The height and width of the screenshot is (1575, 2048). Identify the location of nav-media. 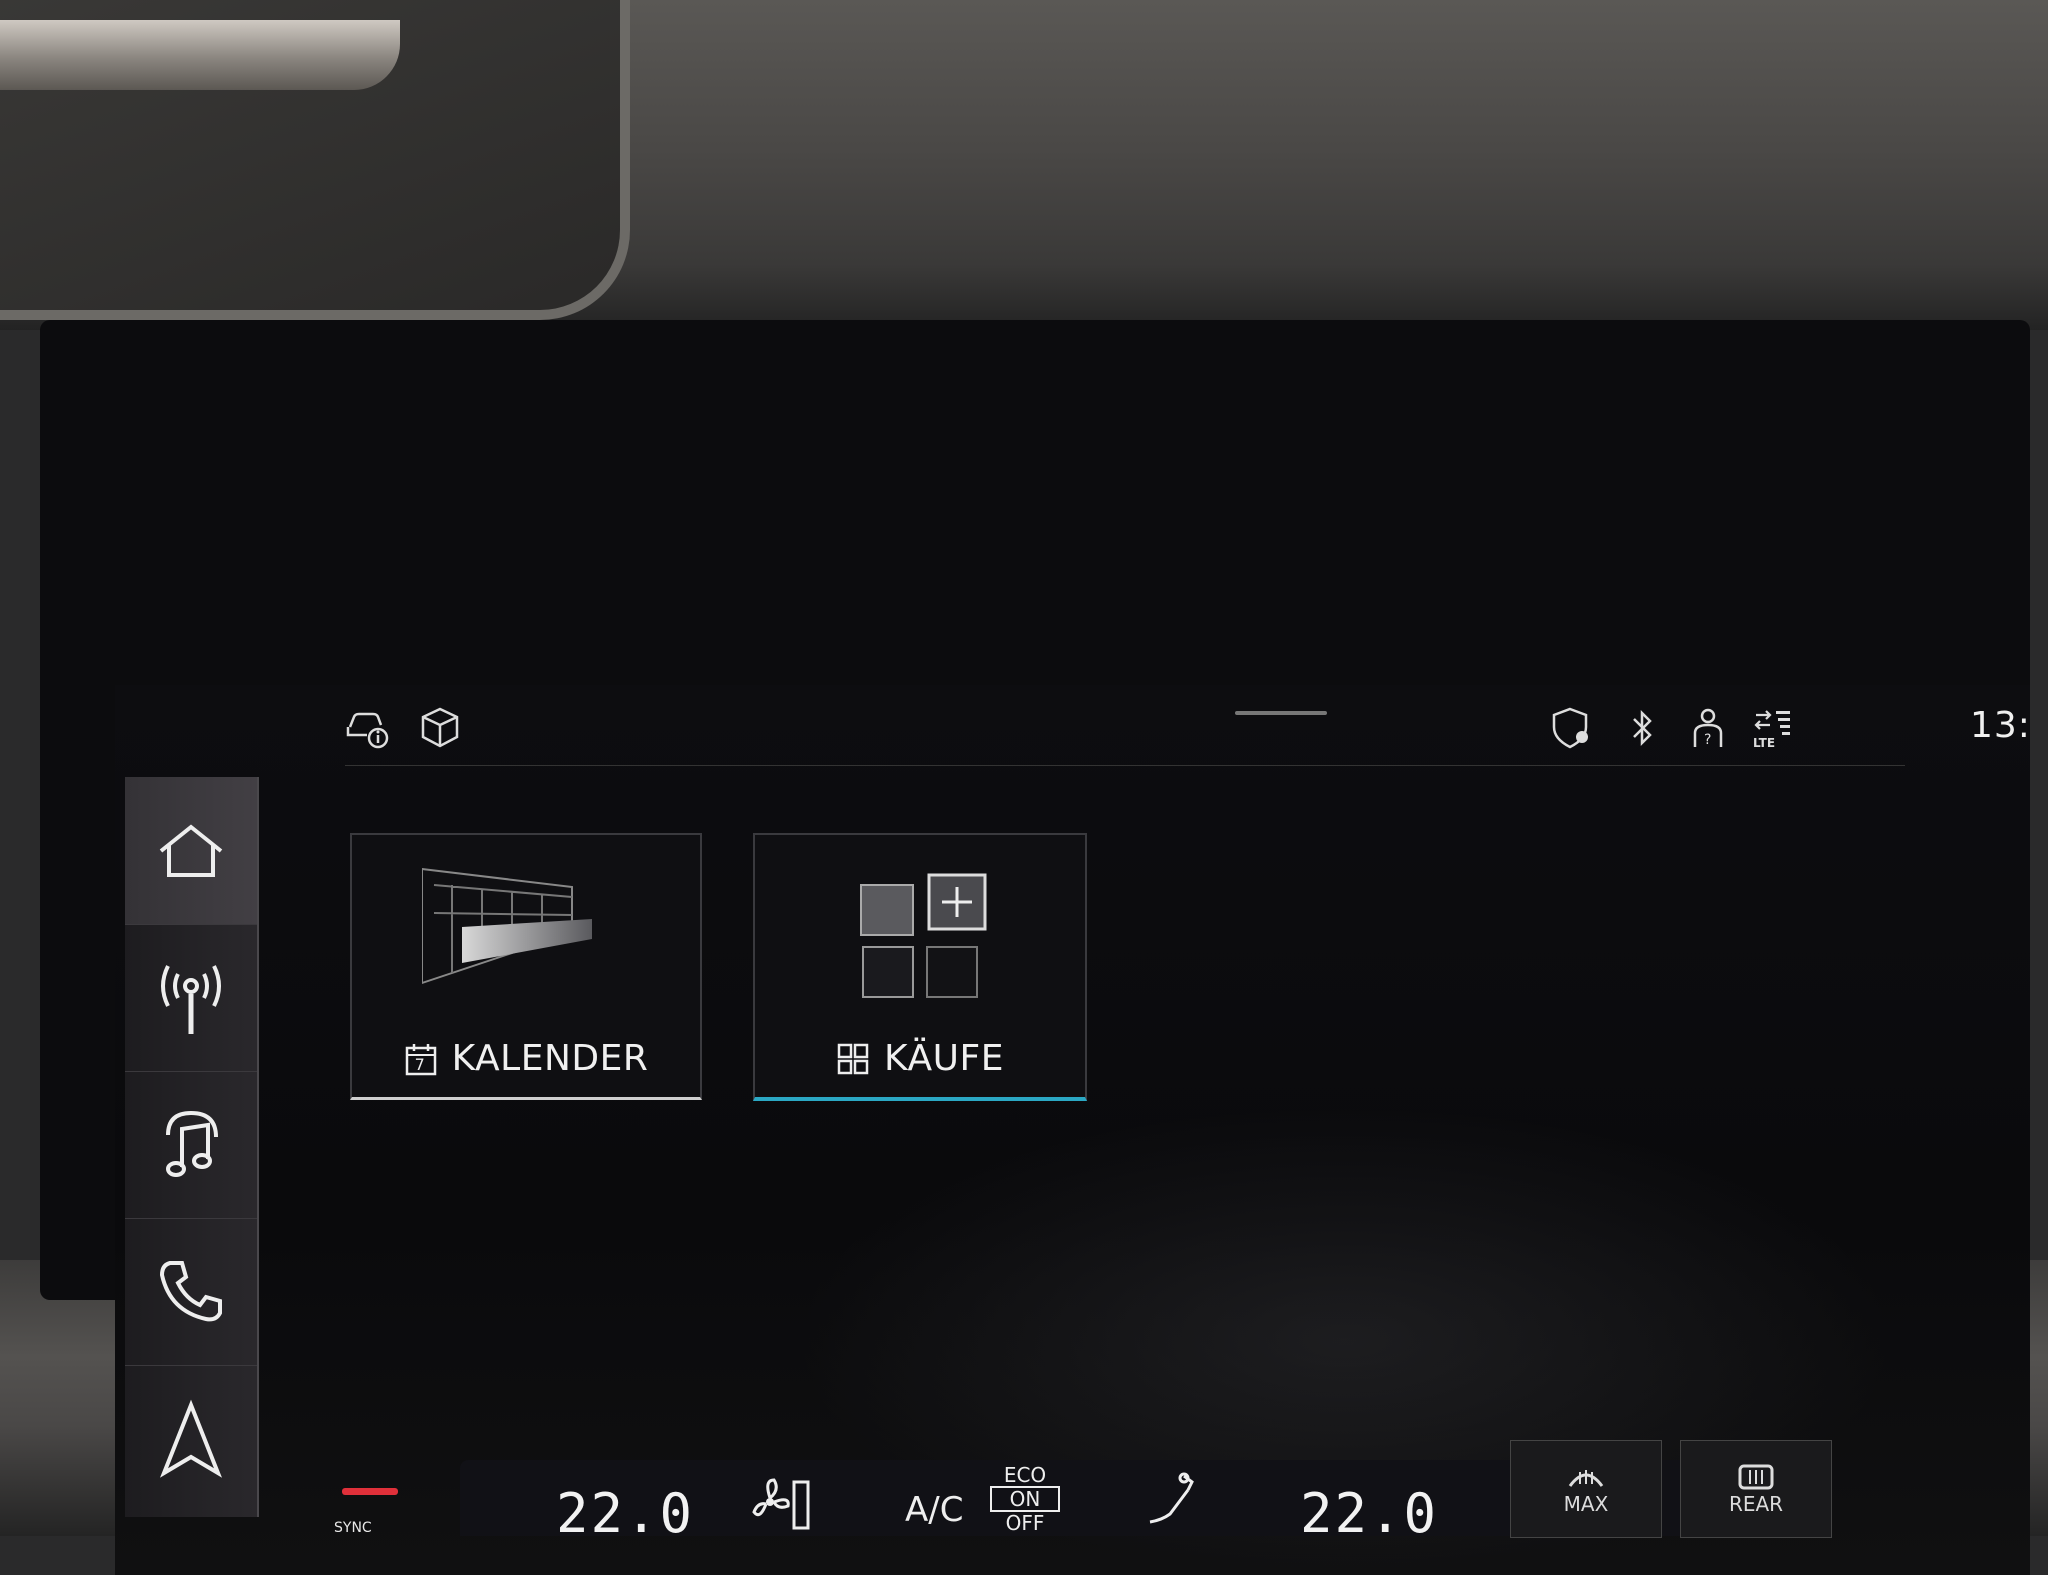
(191, 1145).